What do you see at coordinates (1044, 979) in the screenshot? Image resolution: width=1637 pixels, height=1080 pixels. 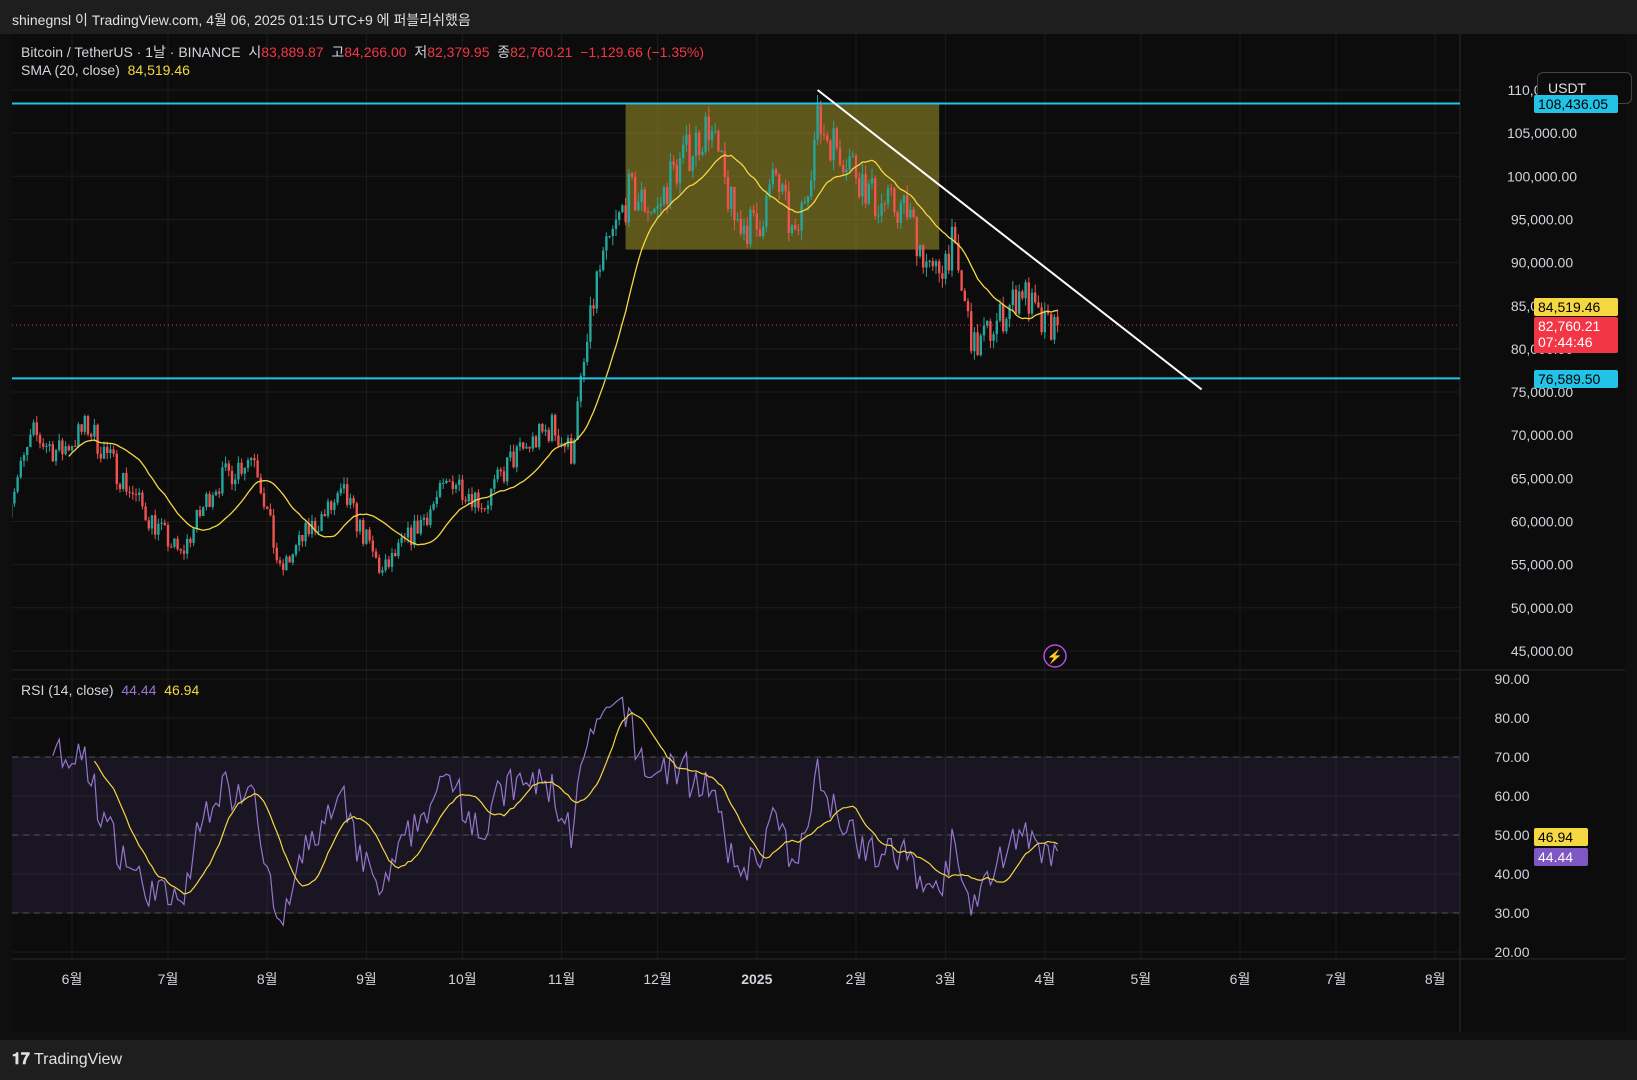 I see `time-tick: 4월` at bounding box center [1044, 979].